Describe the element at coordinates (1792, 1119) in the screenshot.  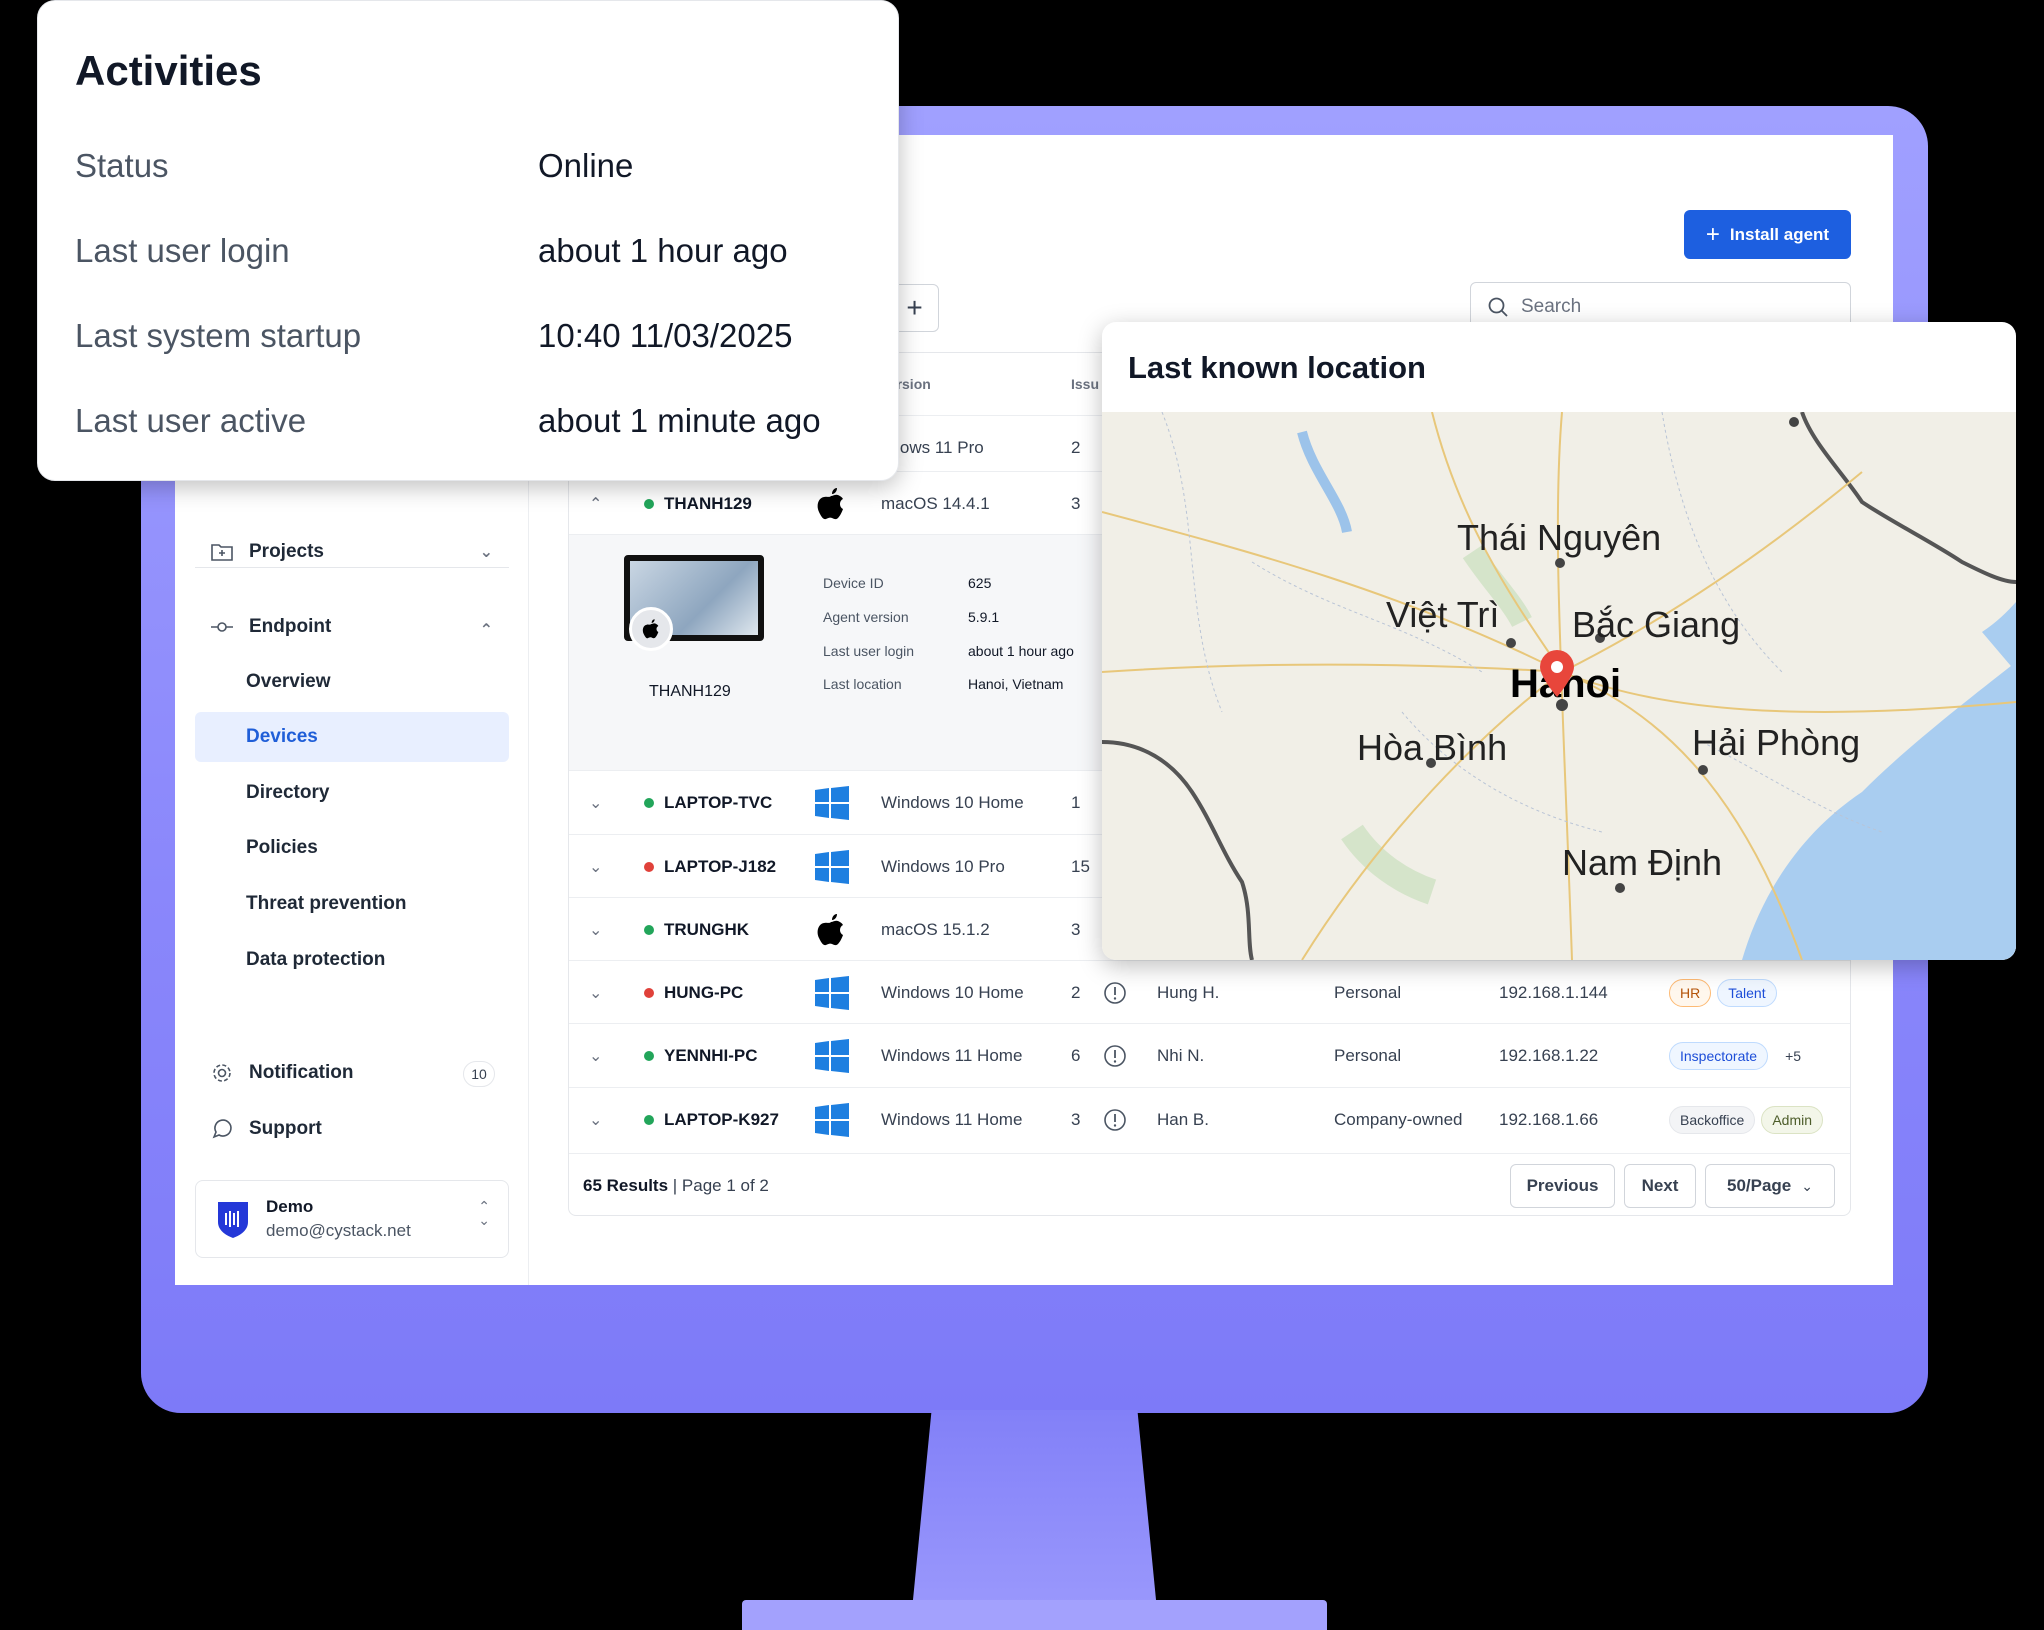
I see `tag-badge: Admin` at that location.